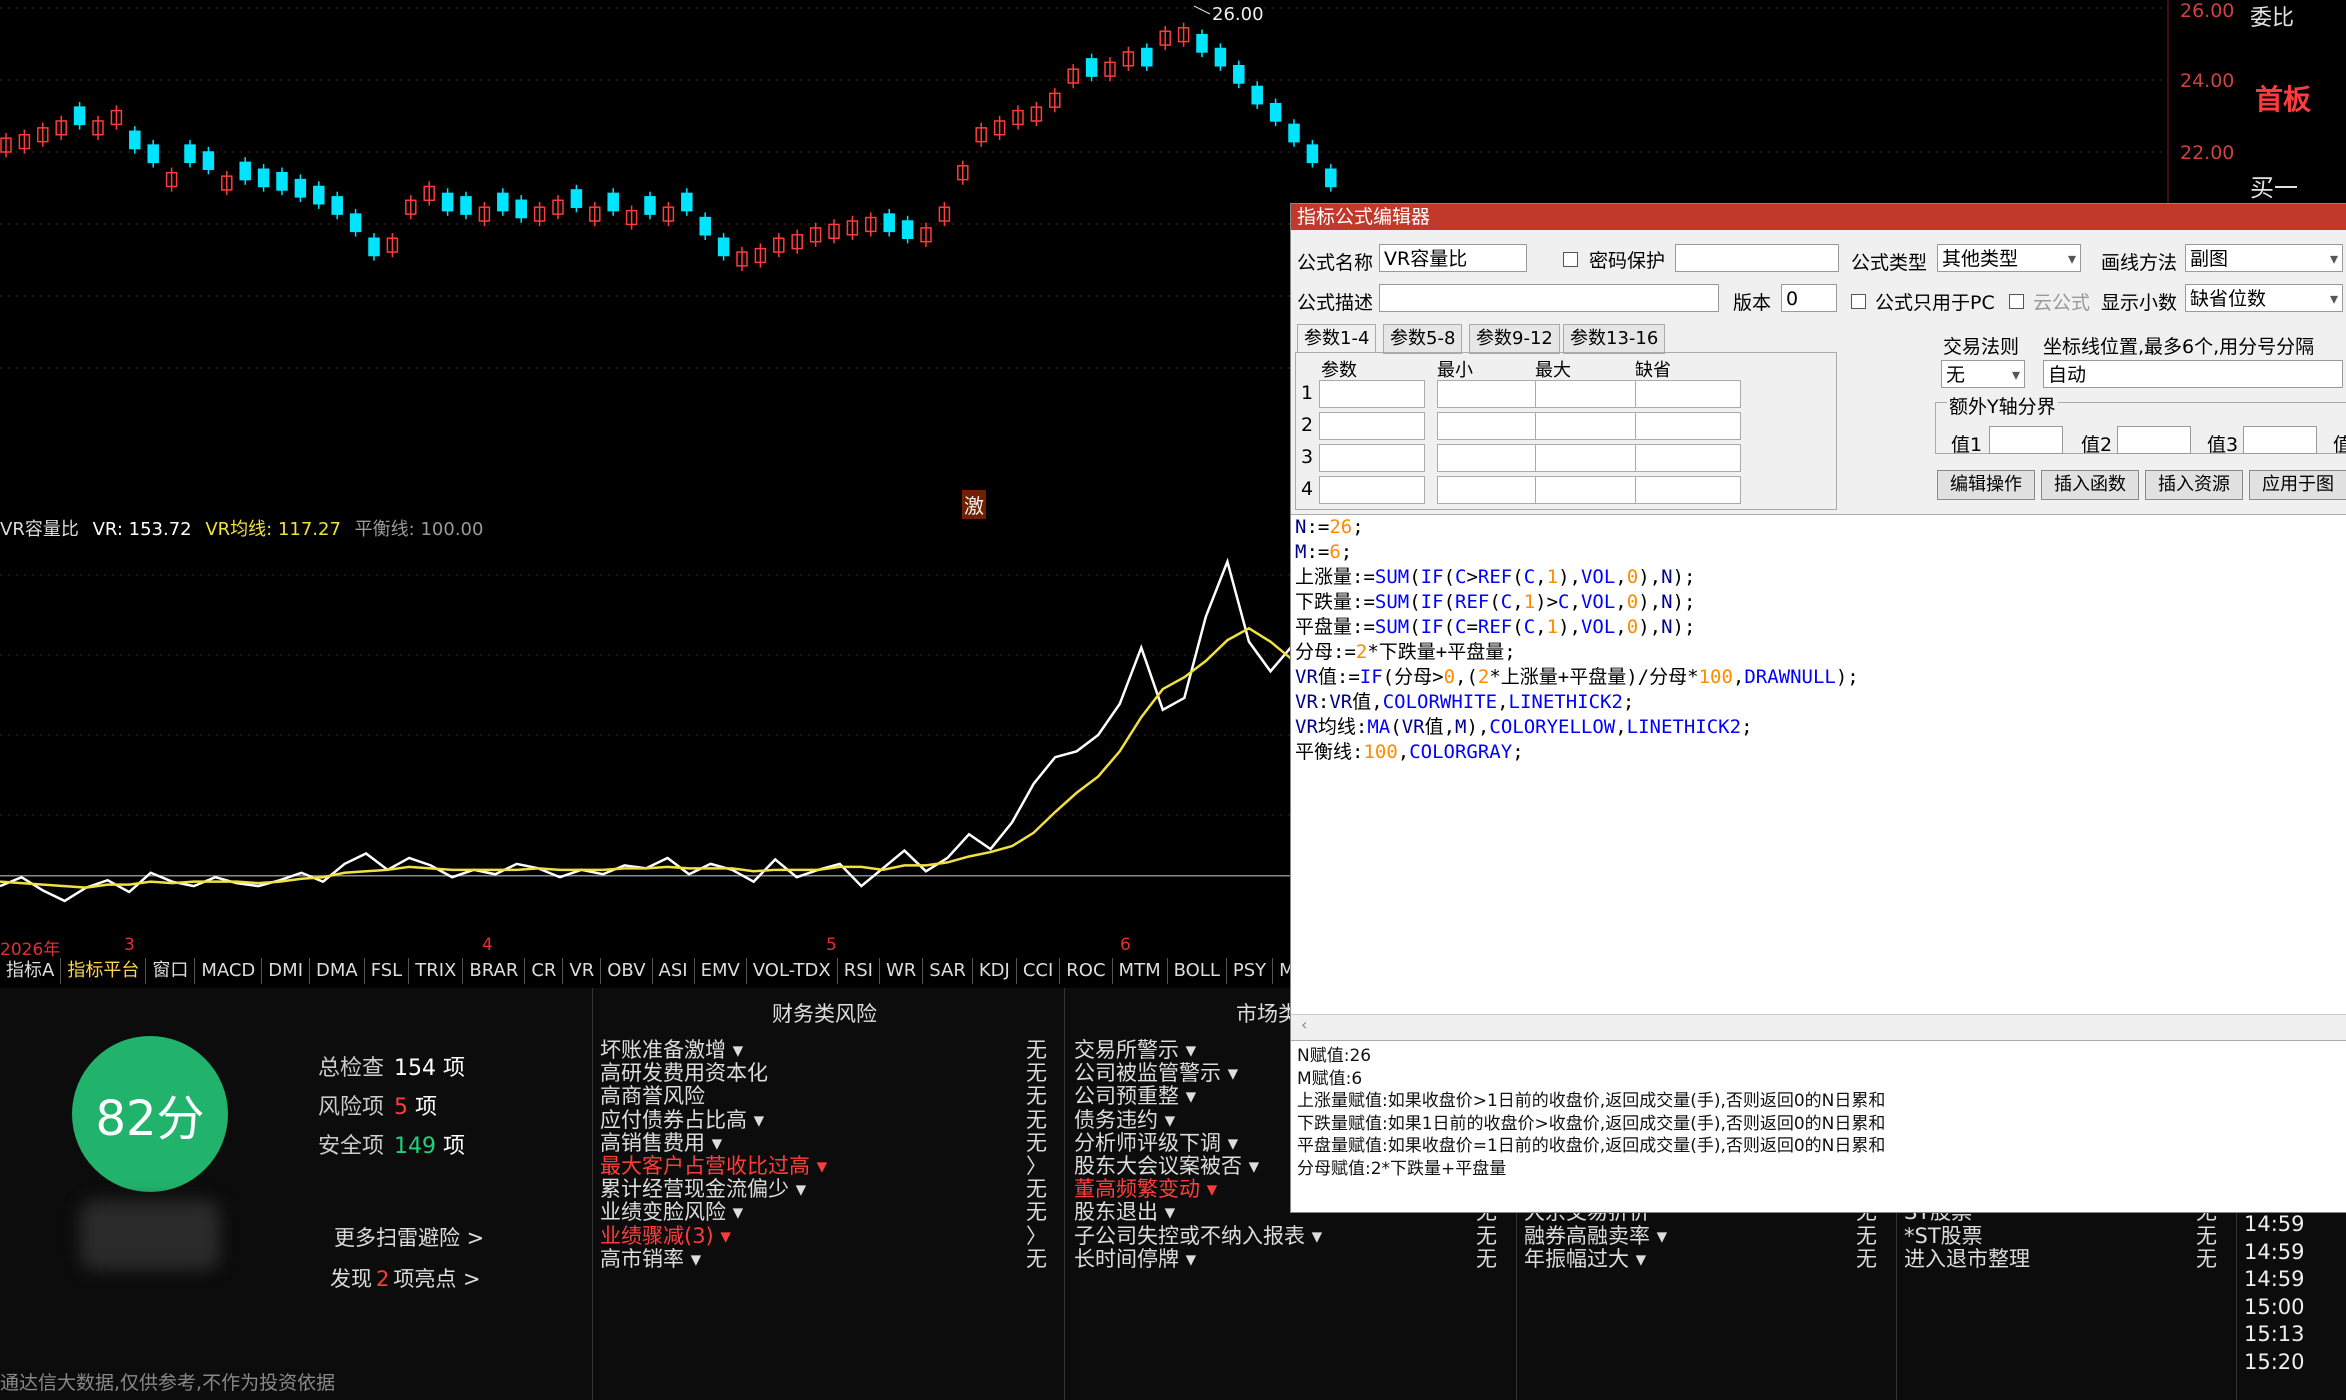 The image size is (2346, 1400). I want to click on indicator-tab: VR, so click(582, 971).